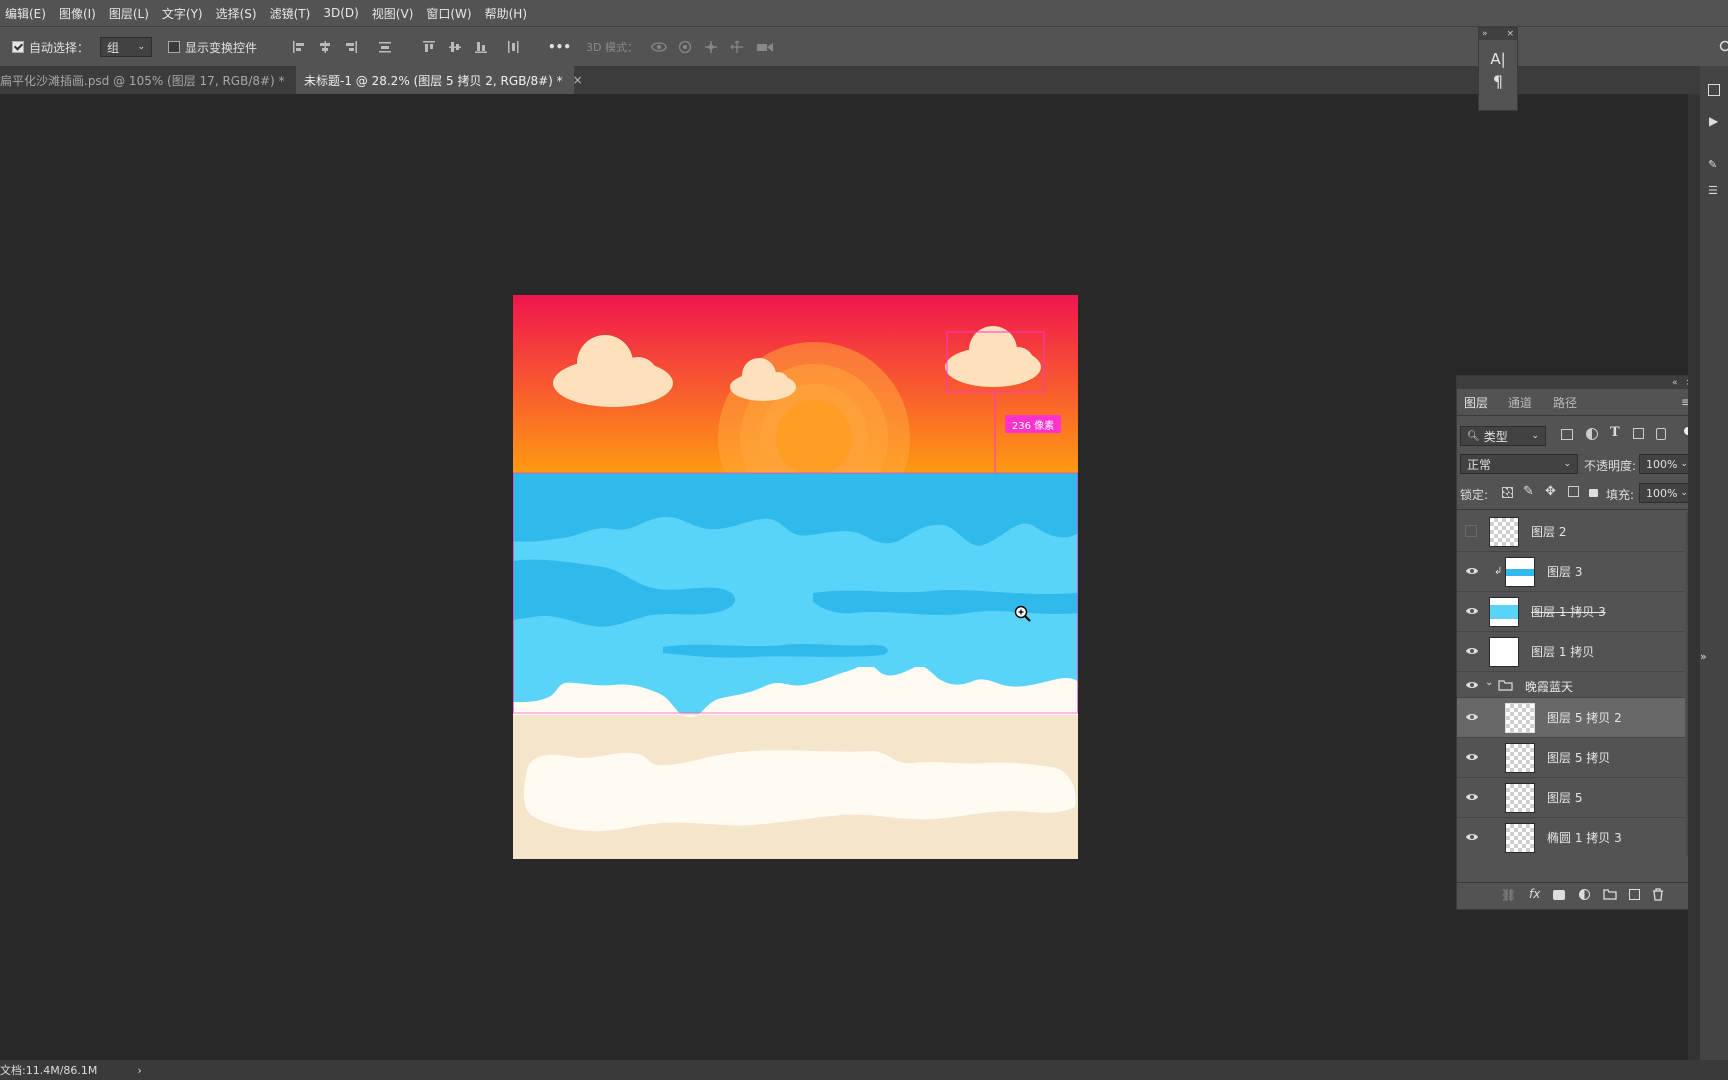  What do you see at coordinates (481, 47) in the screenshot?
I see `align-bottom-icon` at bounding box center [481, 47].